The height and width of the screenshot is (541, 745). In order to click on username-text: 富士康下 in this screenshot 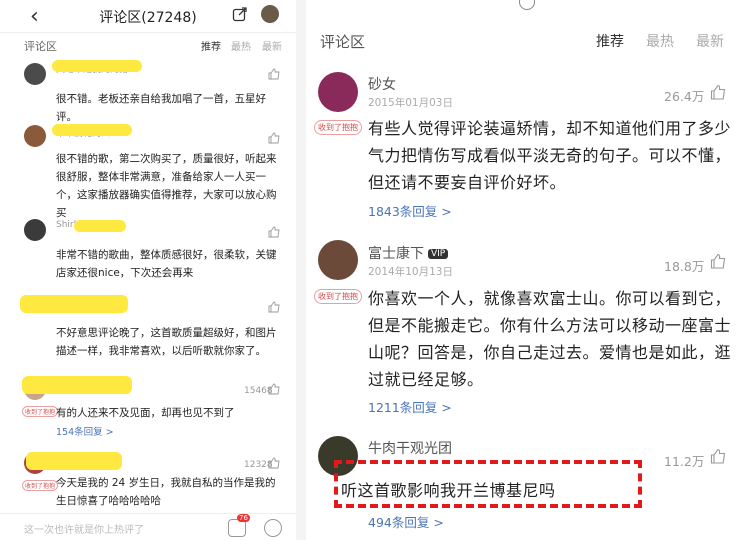, I will do `click(396, 254)`.